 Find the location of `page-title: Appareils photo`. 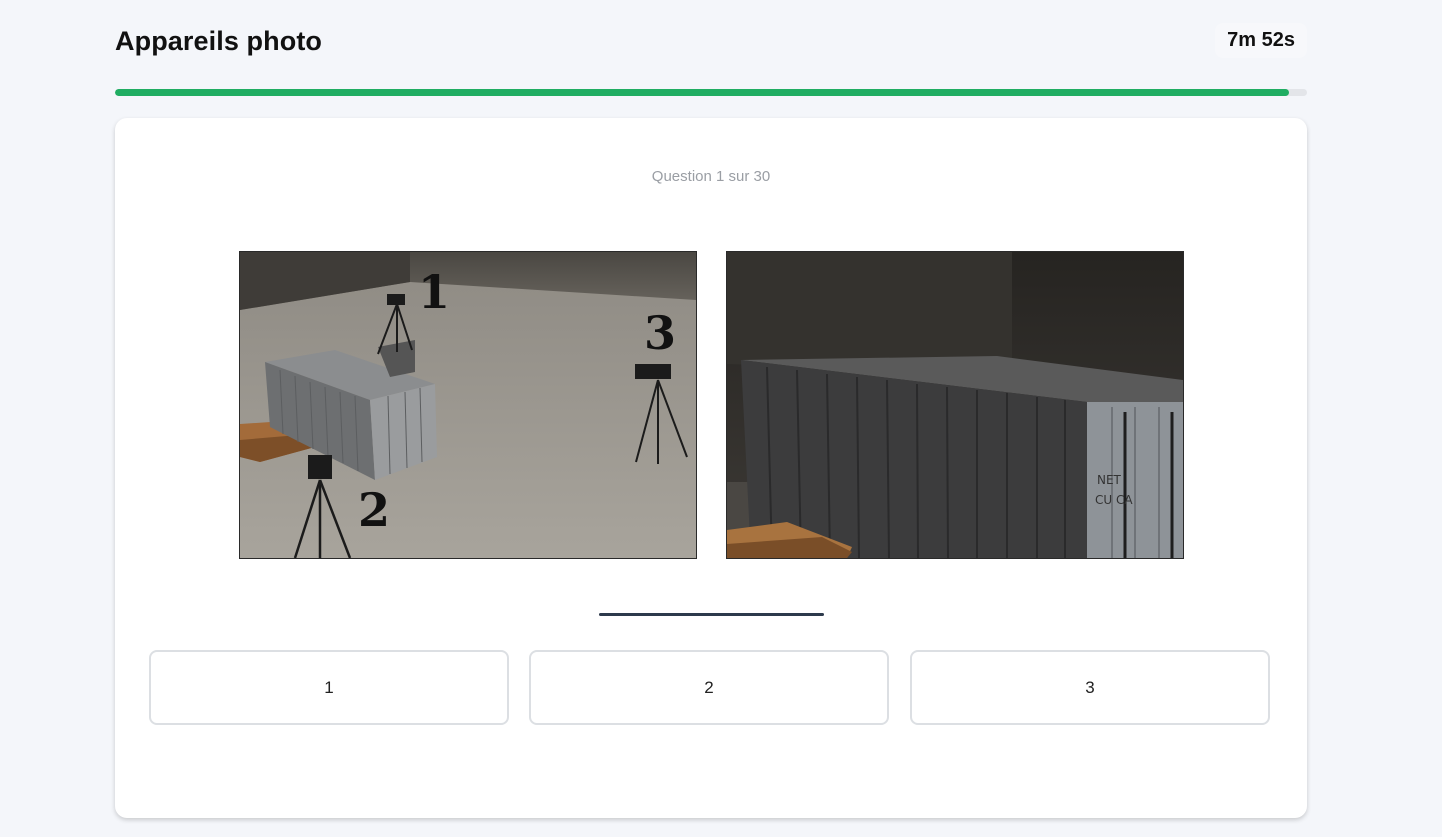

page-title: Appareils photo is located at coordinates (219, 41).